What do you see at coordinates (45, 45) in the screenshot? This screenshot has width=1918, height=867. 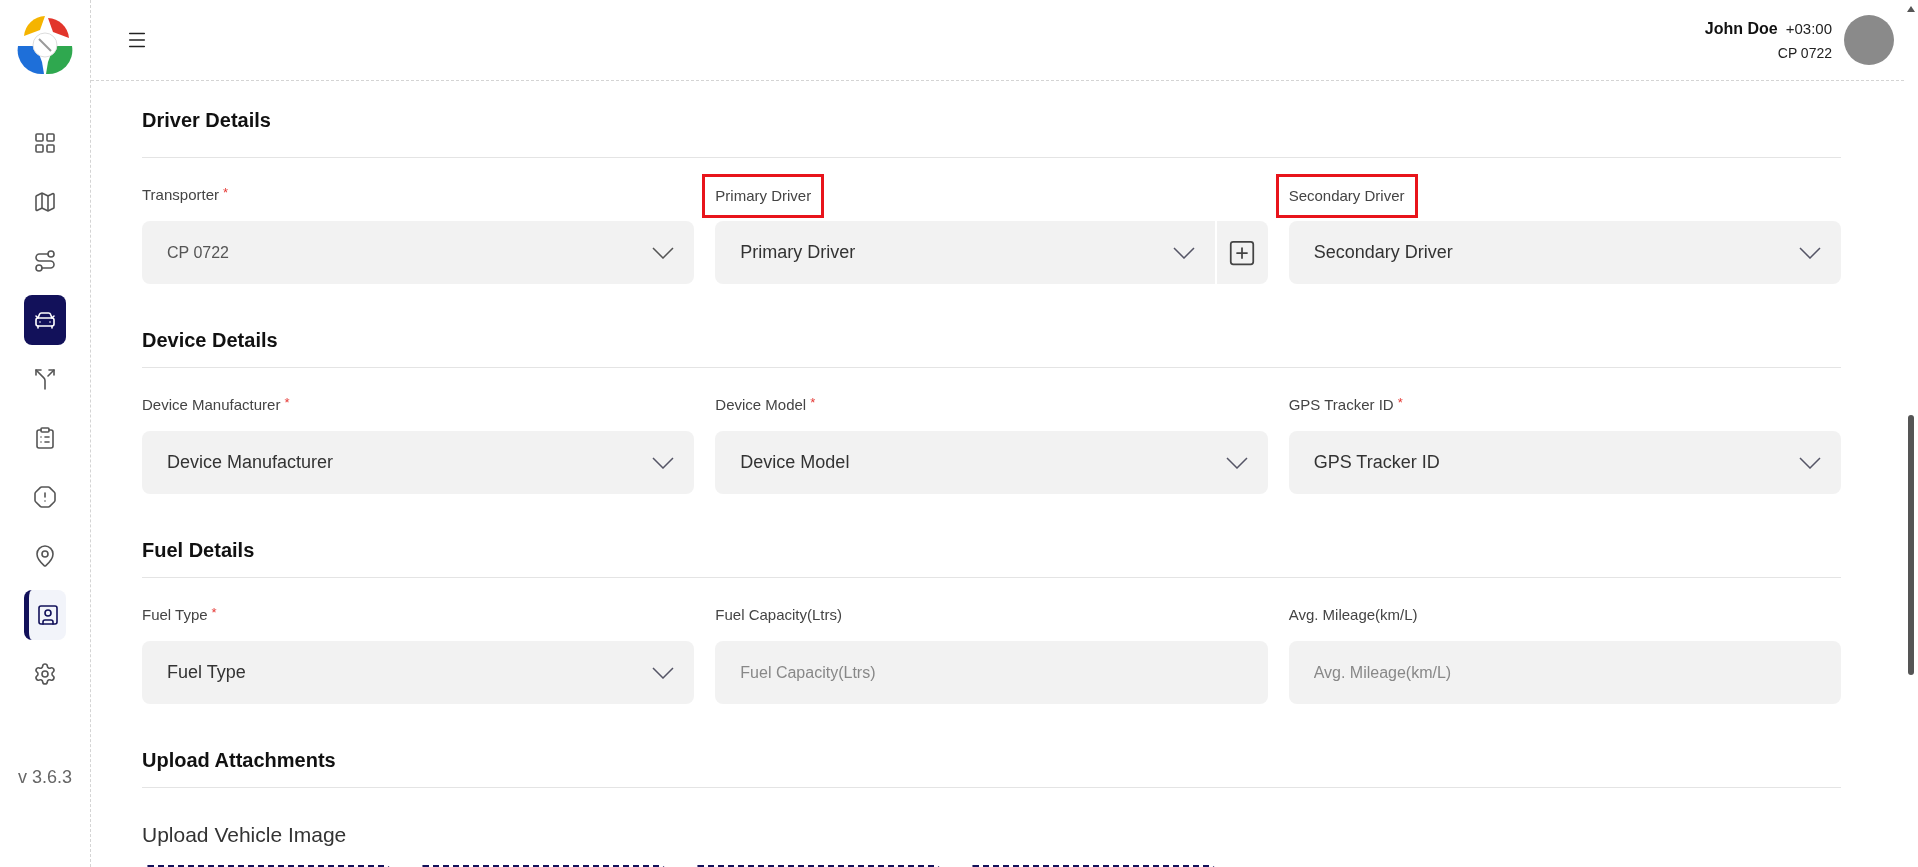 I see `logo-icon` at bounding box center [45, 45].